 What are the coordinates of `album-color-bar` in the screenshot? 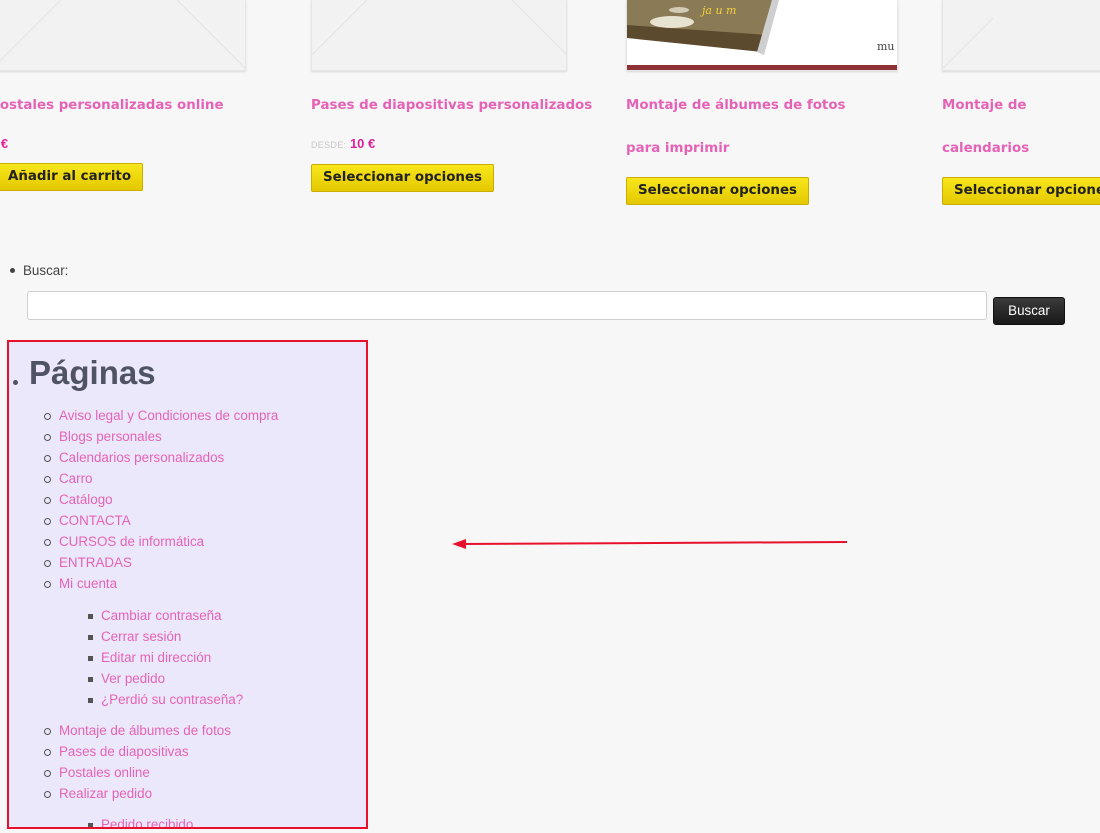 It's located at (762, 67).